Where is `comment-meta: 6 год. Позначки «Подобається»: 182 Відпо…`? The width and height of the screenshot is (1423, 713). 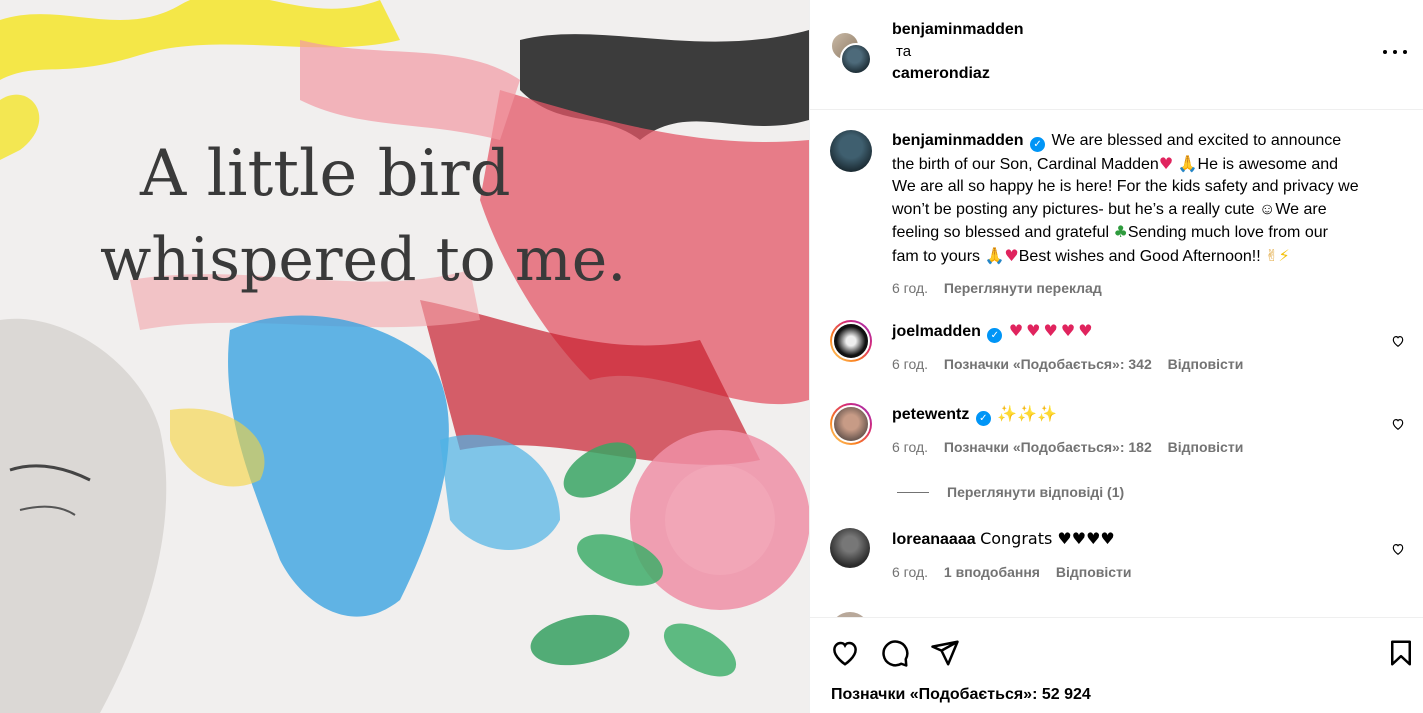
comment-meta: 6 год. Позначки «Подобається»: 182 Відпо… is located at coordinates (1152, 447).